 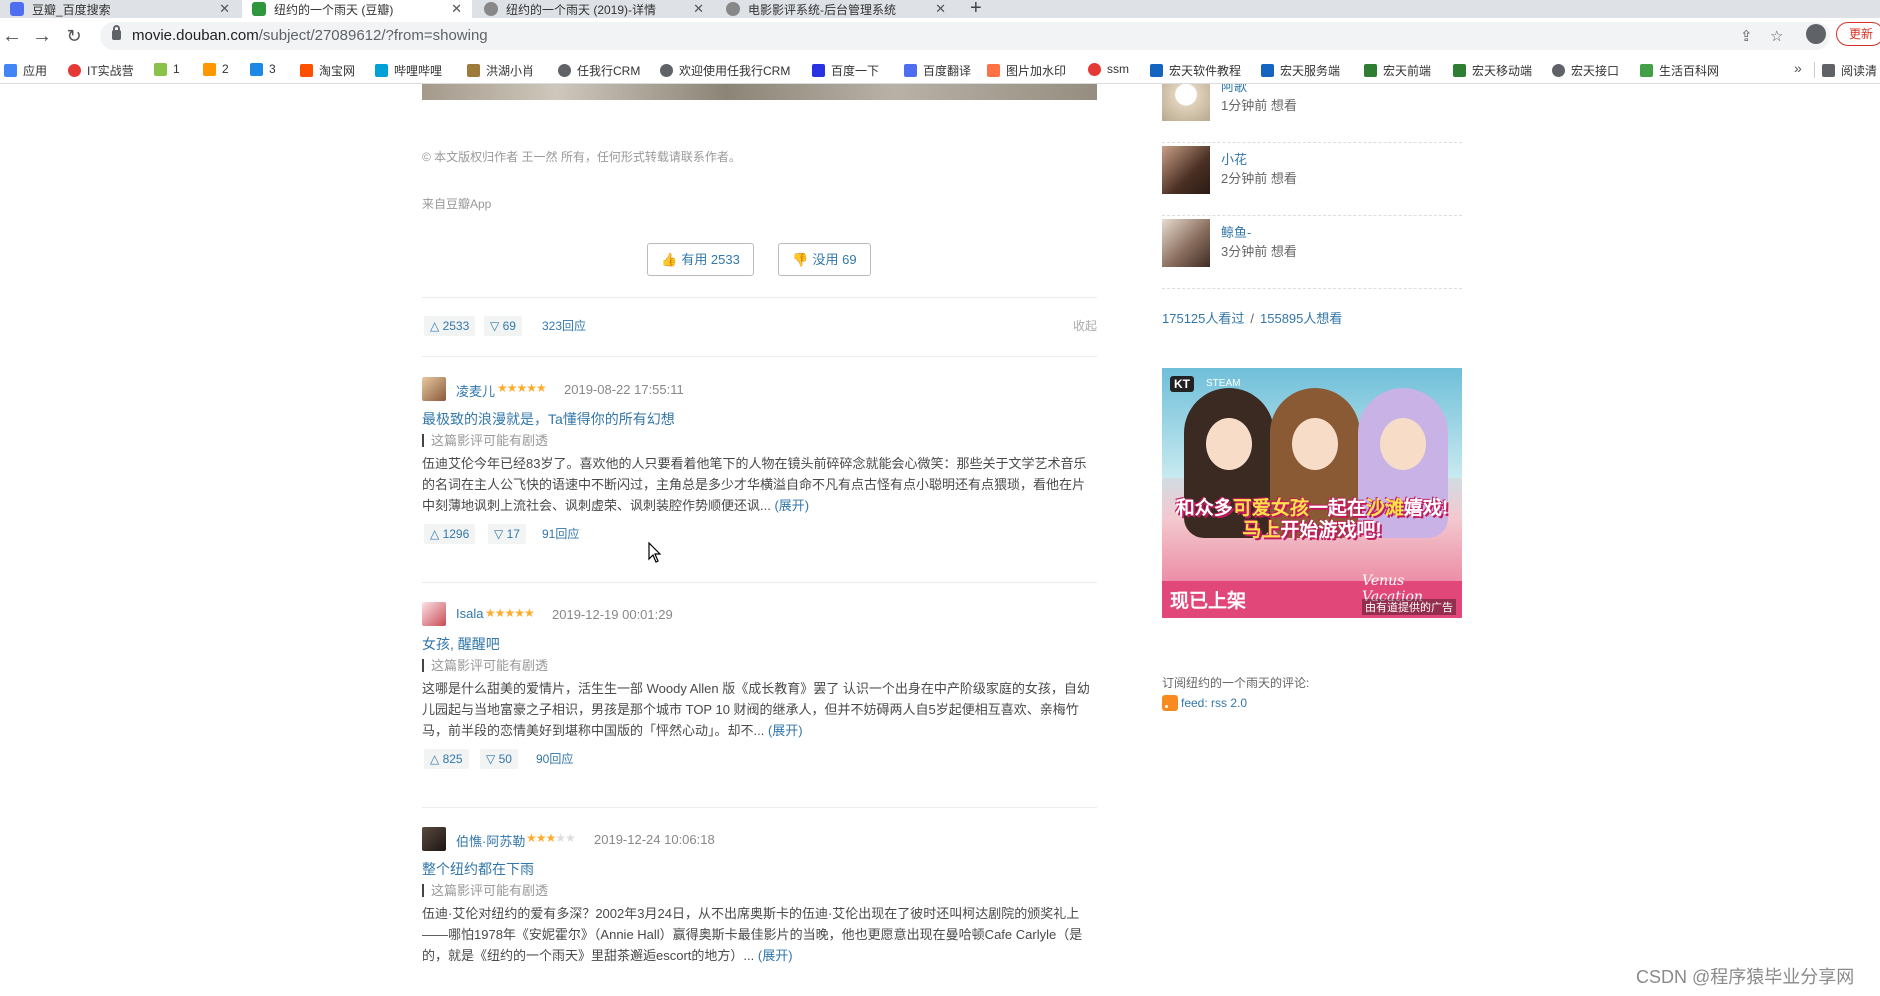 I want to click on bookmark-bilibili: 哔哩哔哩, so click(x=408, y=70).